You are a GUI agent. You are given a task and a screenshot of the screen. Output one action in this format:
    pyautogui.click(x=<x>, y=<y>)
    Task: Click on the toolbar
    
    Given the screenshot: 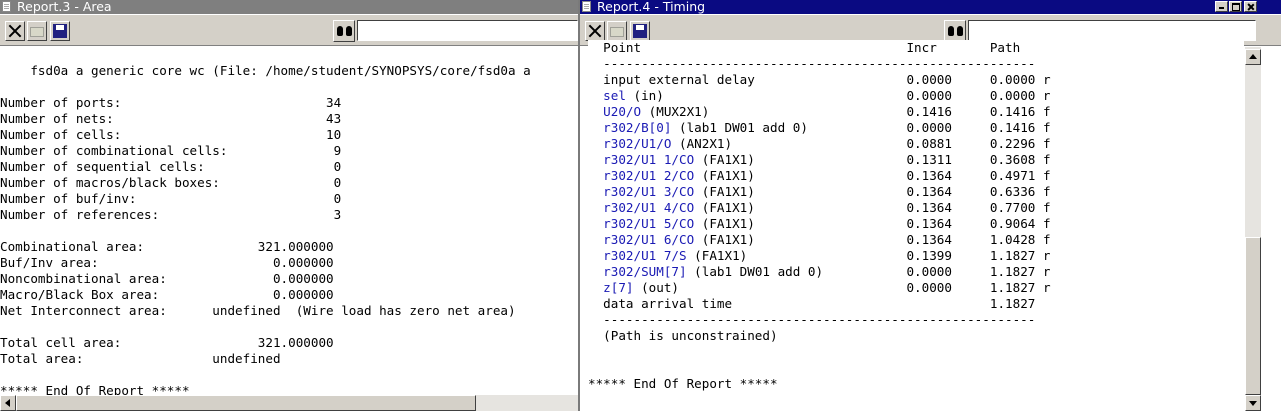 What is the action you would take?
    pyautogui.click(x=289, y=30)
    